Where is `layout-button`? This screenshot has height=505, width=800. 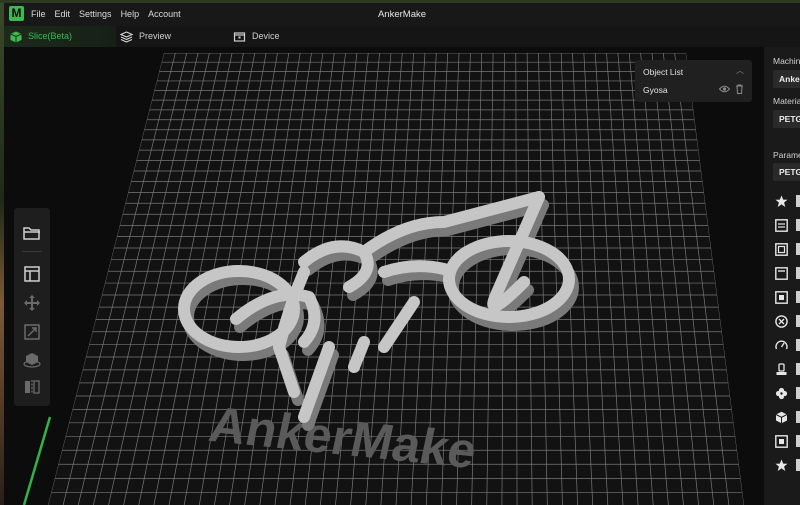
layout-button is located at coordinates (32, 274).